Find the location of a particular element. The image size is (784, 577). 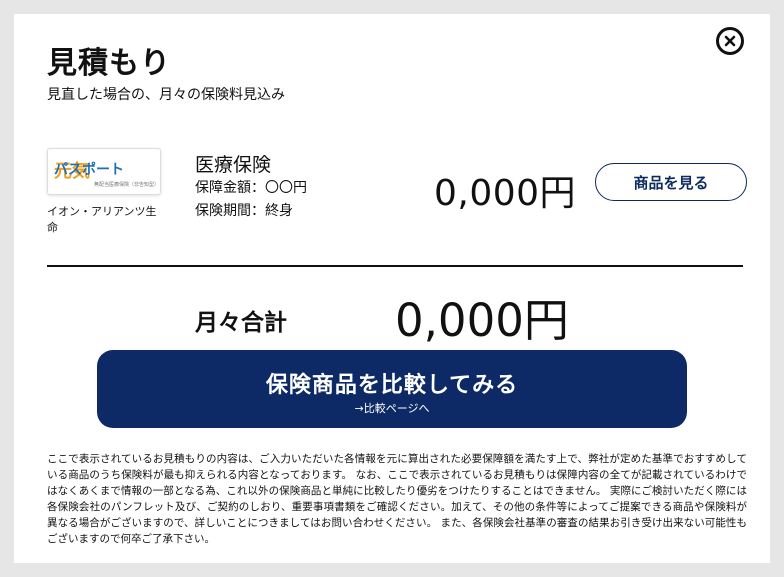

compare-products-button: 保険商品を比較してみる →比較ページへ is located at coordinates (392, 389).